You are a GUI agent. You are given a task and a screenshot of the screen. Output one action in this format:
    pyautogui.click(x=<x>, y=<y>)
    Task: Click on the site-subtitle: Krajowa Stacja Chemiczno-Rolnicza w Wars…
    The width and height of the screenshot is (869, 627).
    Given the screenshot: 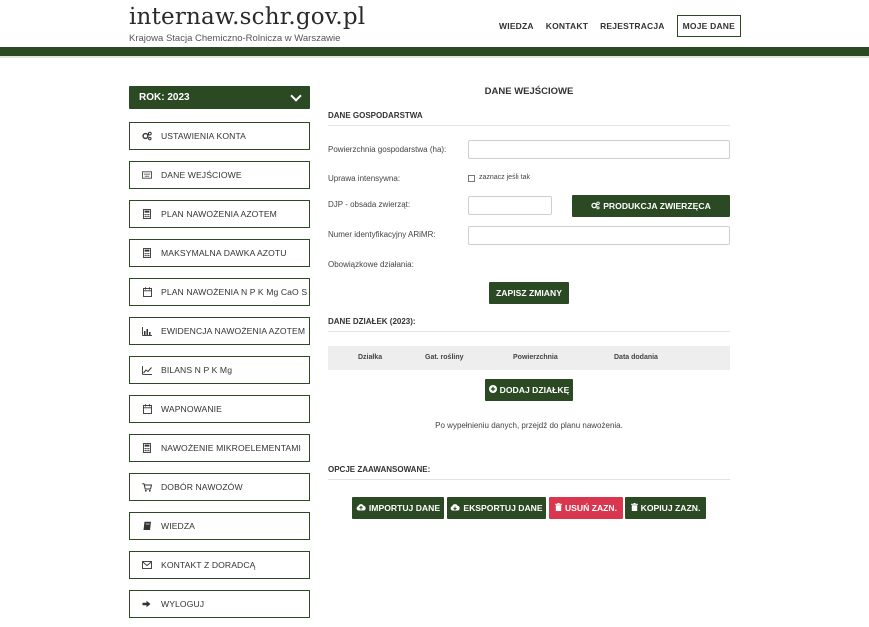 What is the action you would take?
    pyautogui.click(x=235, y=38)
    